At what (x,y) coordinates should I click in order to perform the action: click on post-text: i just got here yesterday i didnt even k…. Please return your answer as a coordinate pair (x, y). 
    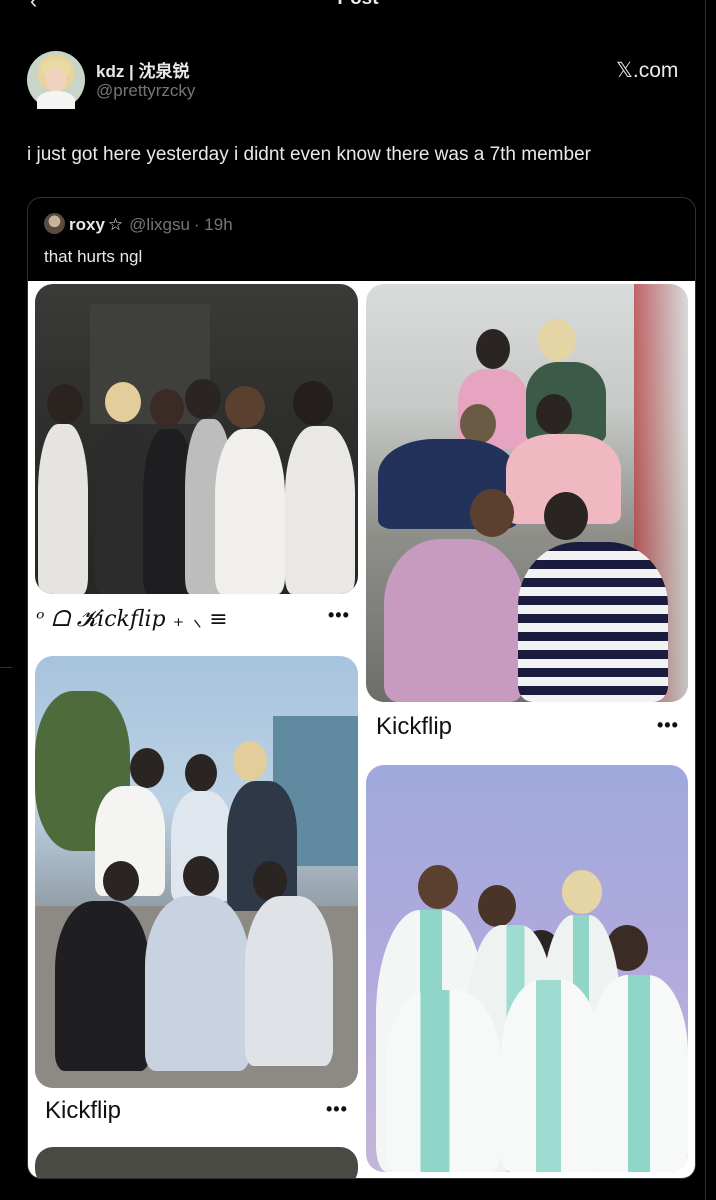
    Looking at the image, I should click on (309, 154).